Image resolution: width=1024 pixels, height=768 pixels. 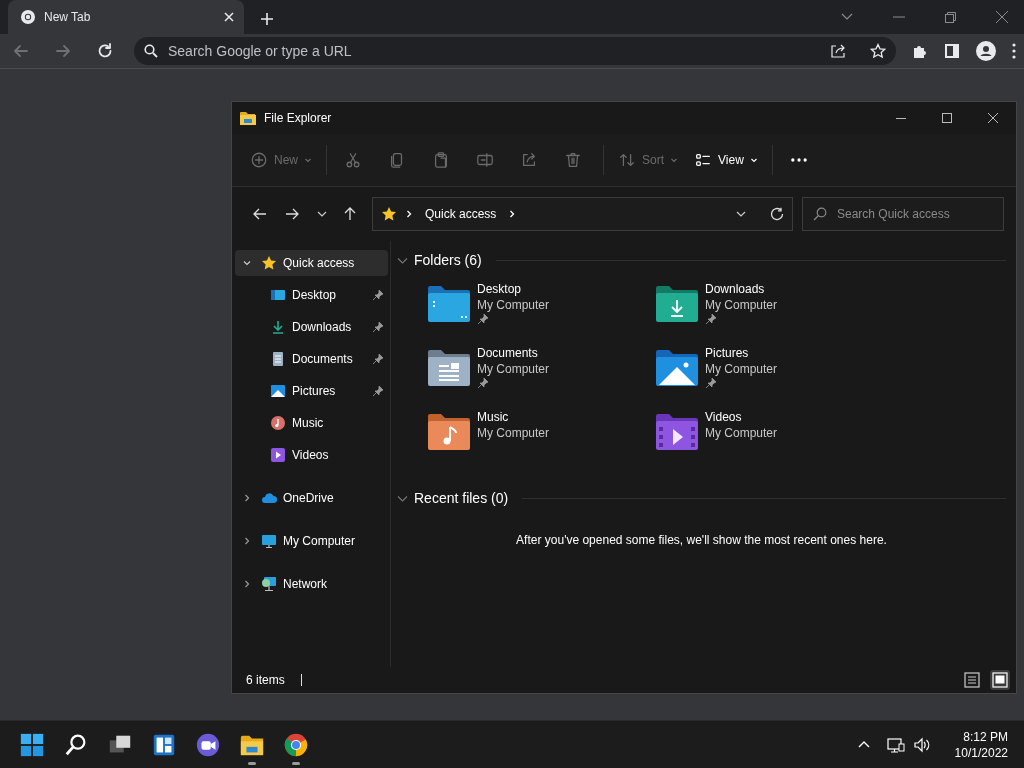 What do you see at coordinates (952, 51) in the screenshot?
I see `side-panel-button` at bounding box center [952, 51].